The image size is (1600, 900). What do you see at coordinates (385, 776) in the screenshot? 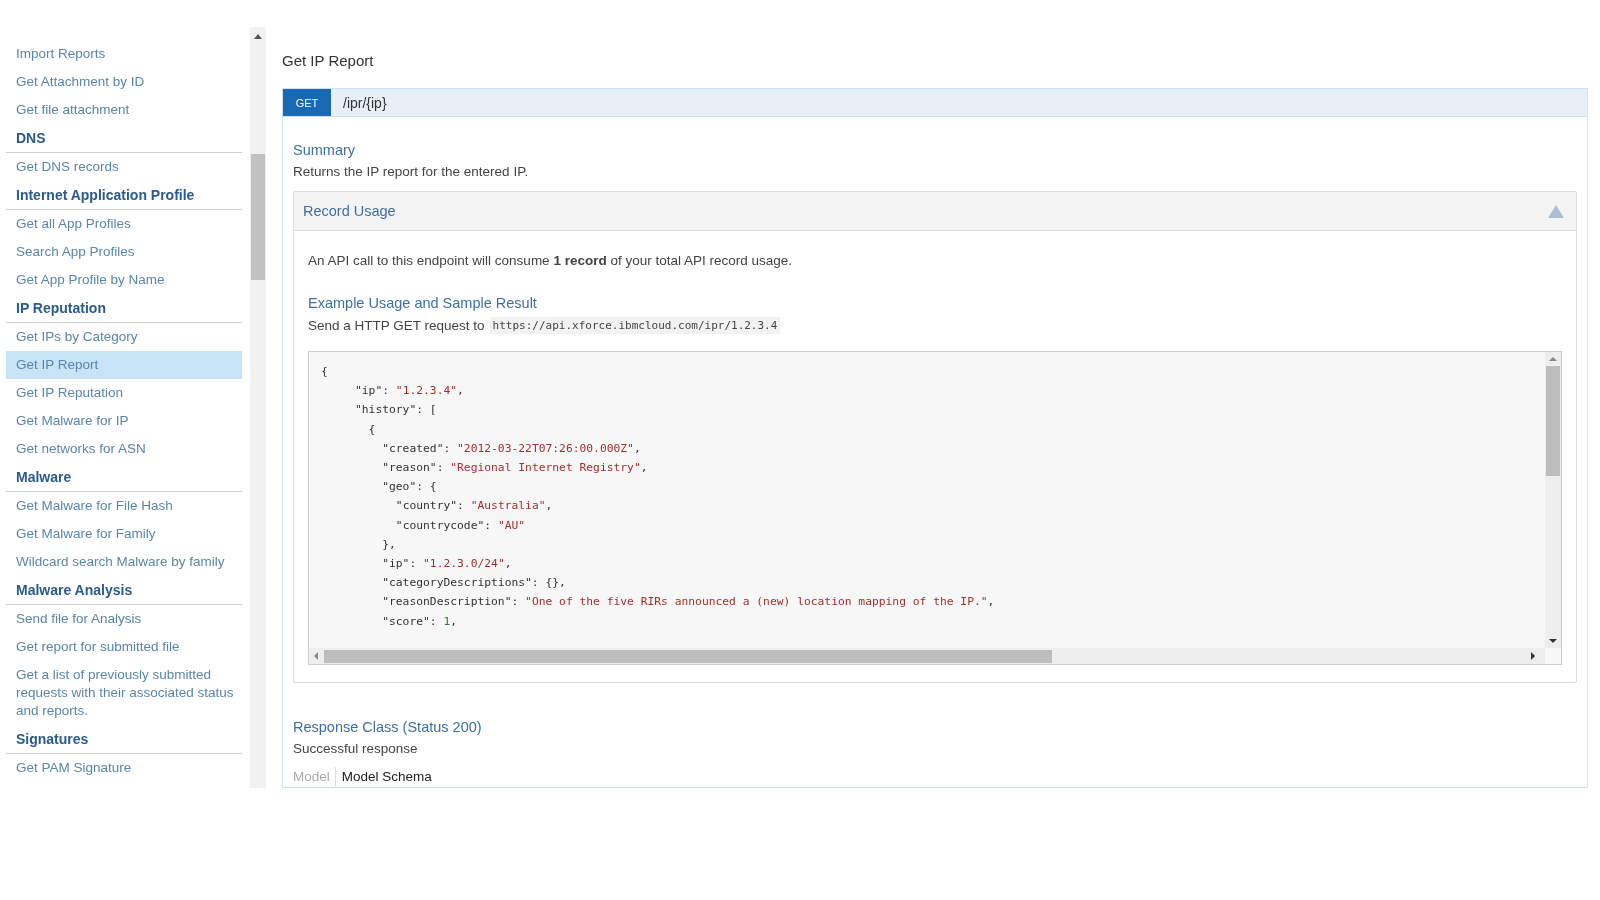
I see `model-tab: Model Schema` at bounding box center [385, 776].